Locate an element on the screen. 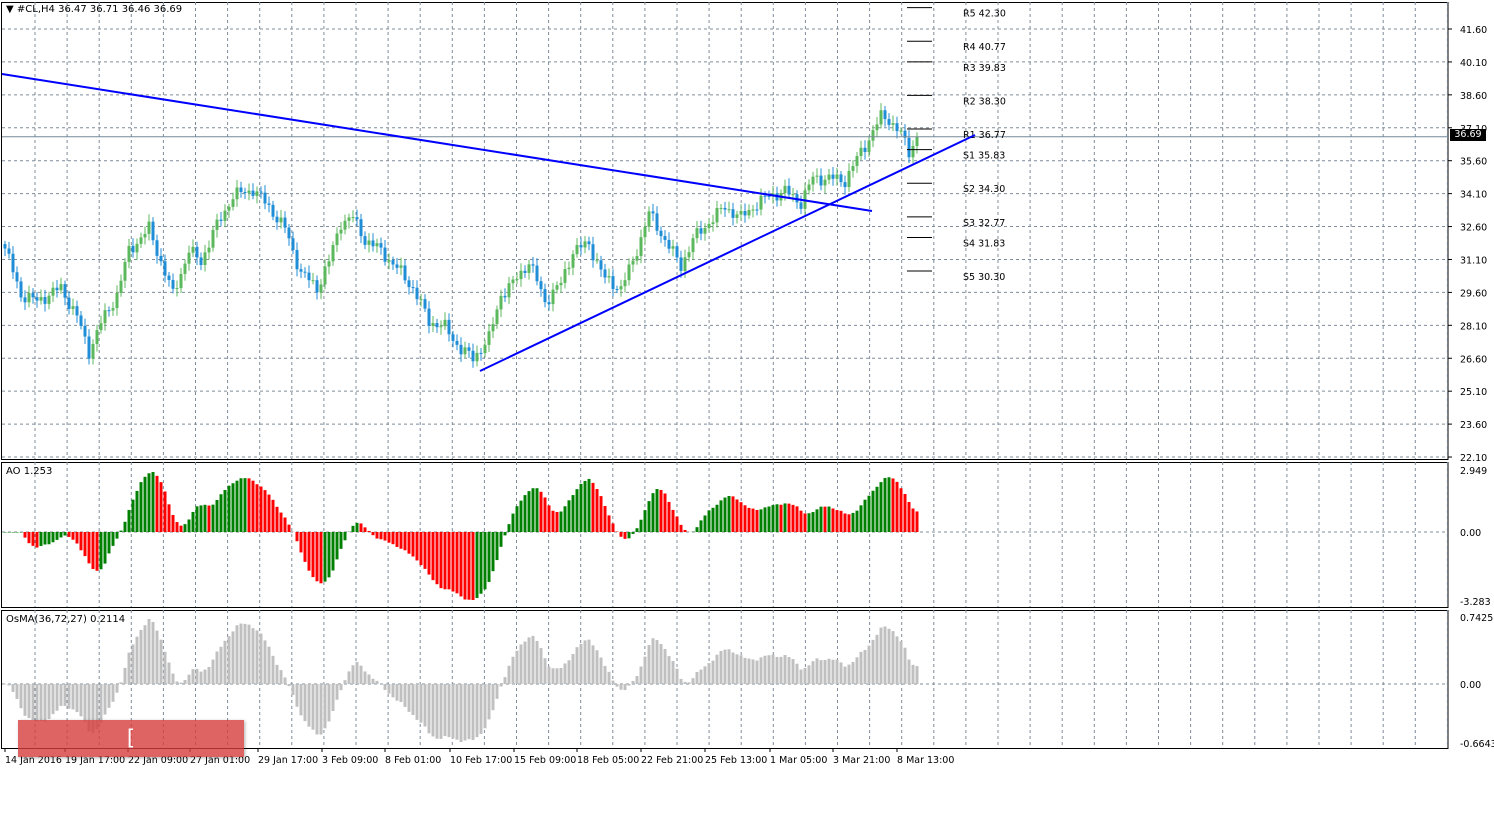 The image size is (1494, 831). ohlc-values: 36.47 36.71 36.46 36.69 is located at coordinates (120, 9).